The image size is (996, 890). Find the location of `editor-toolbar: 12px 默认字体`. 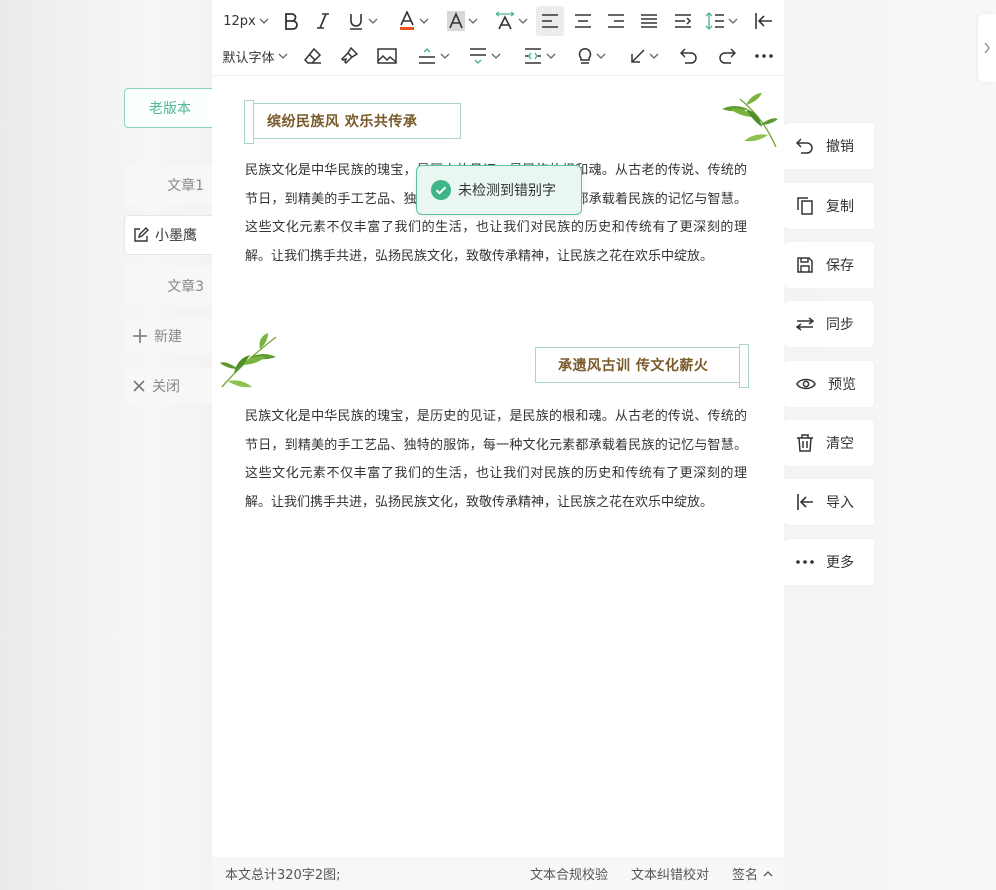

editor-toolbar: 12px 默认字体 is located at coordinates (498, 38).